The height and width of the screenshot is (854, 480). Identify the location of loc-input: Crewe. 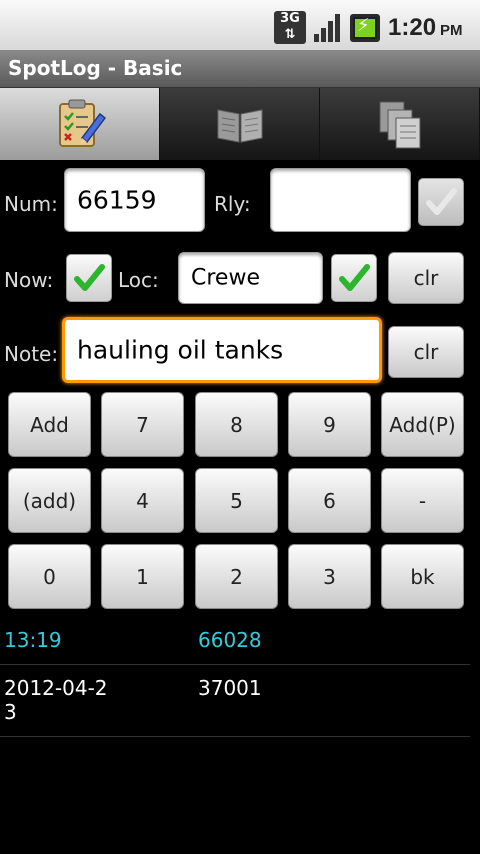
(250, 278).